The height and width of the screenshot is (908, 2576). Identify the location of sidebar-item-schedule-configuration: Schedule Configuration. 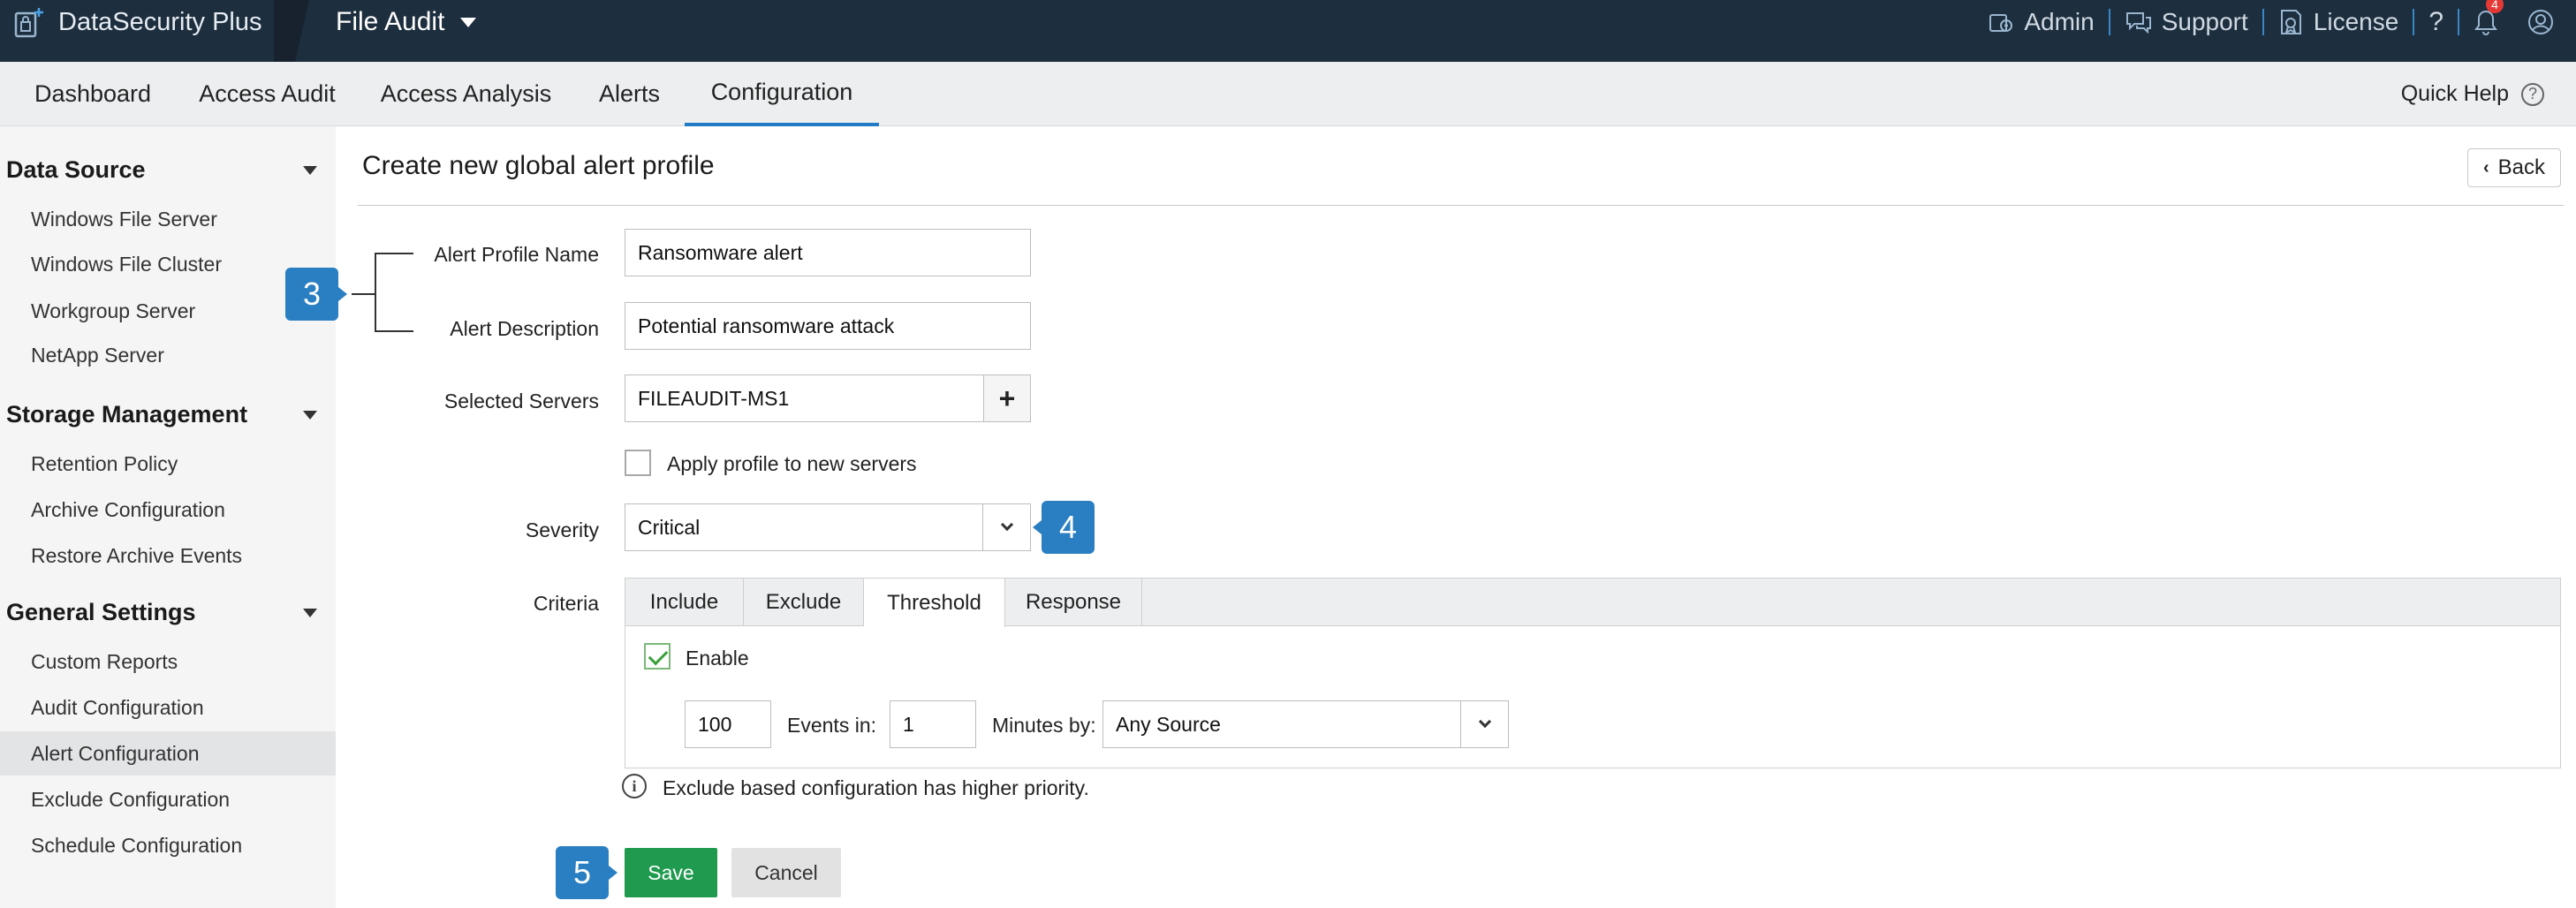
(168, 845).